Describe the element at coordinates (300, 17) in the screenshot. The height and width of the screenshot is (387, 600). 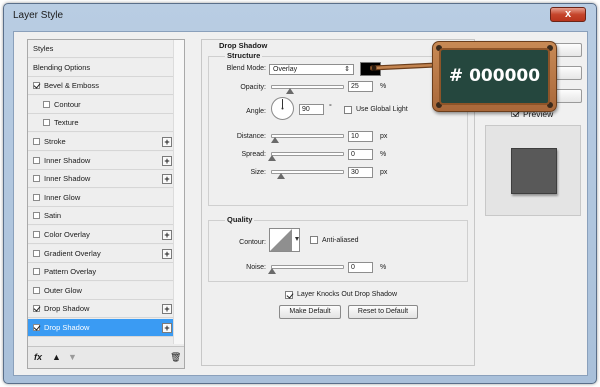
I see `title-bar: Layer Style x` at that location.